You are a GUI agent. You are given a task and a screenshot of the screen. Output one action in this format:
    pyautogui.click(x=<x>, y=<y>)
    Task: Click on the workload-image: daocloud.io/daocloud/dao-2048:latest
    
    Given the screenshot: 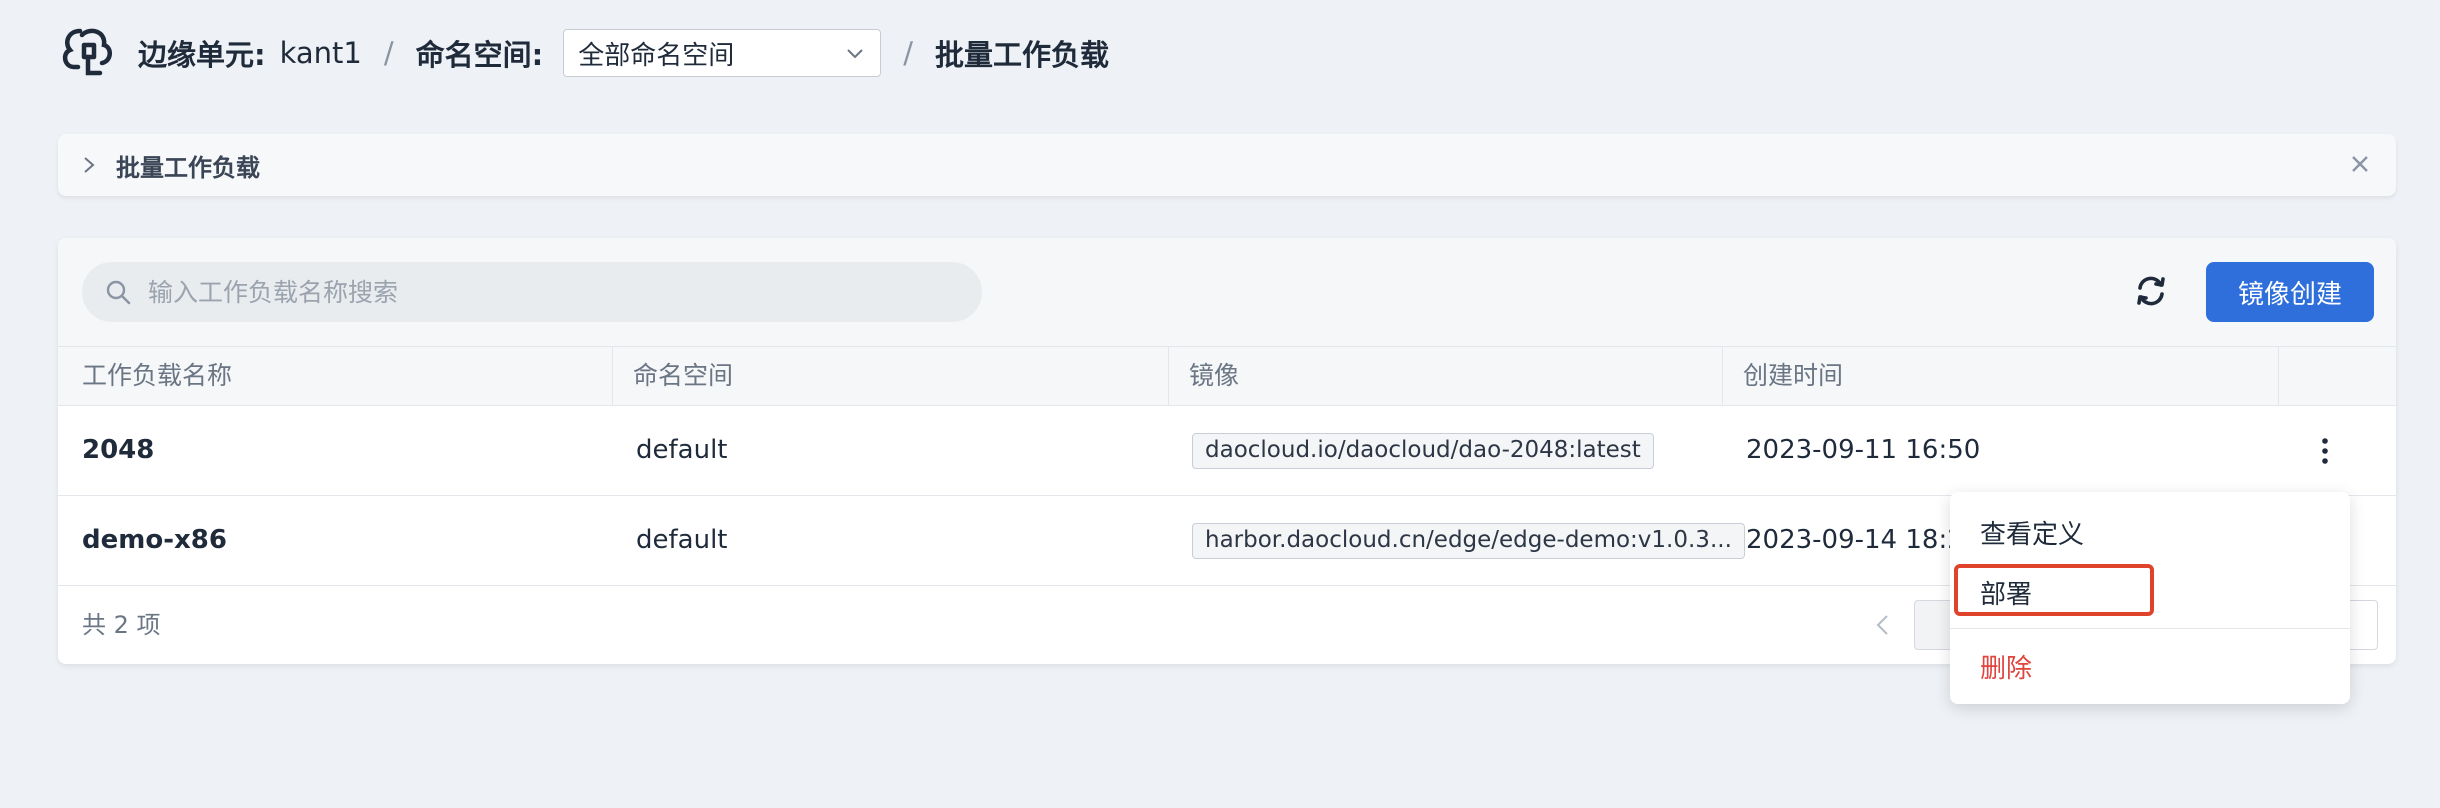 What is the action you would take?
    pyautogui.click(x=1411, y=450)
    